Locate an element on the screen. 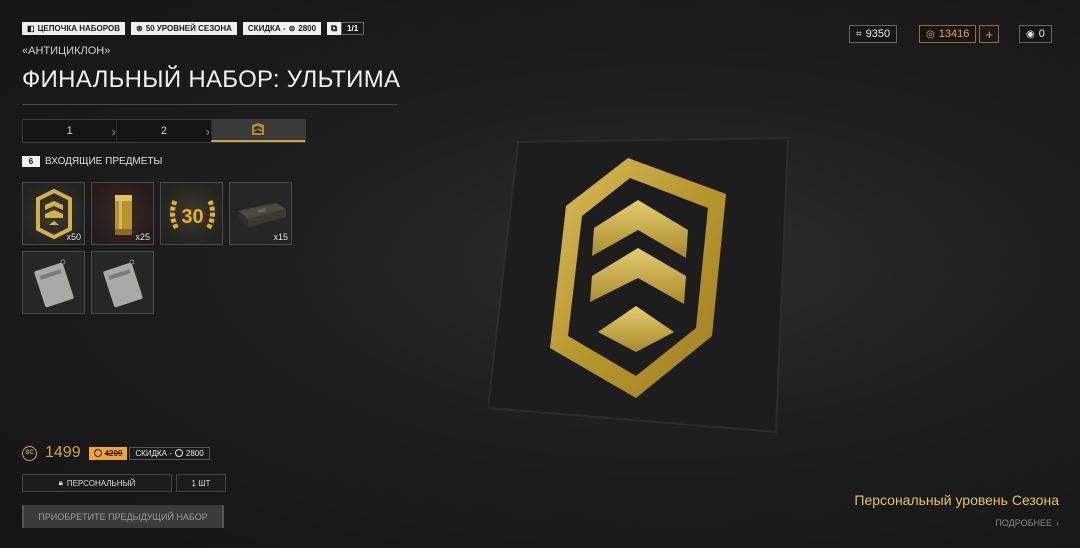  included-items-header: 6 ВХОДЯЩИЕ ПРЕДМЕТЫ is located at coordinates (92, 161).